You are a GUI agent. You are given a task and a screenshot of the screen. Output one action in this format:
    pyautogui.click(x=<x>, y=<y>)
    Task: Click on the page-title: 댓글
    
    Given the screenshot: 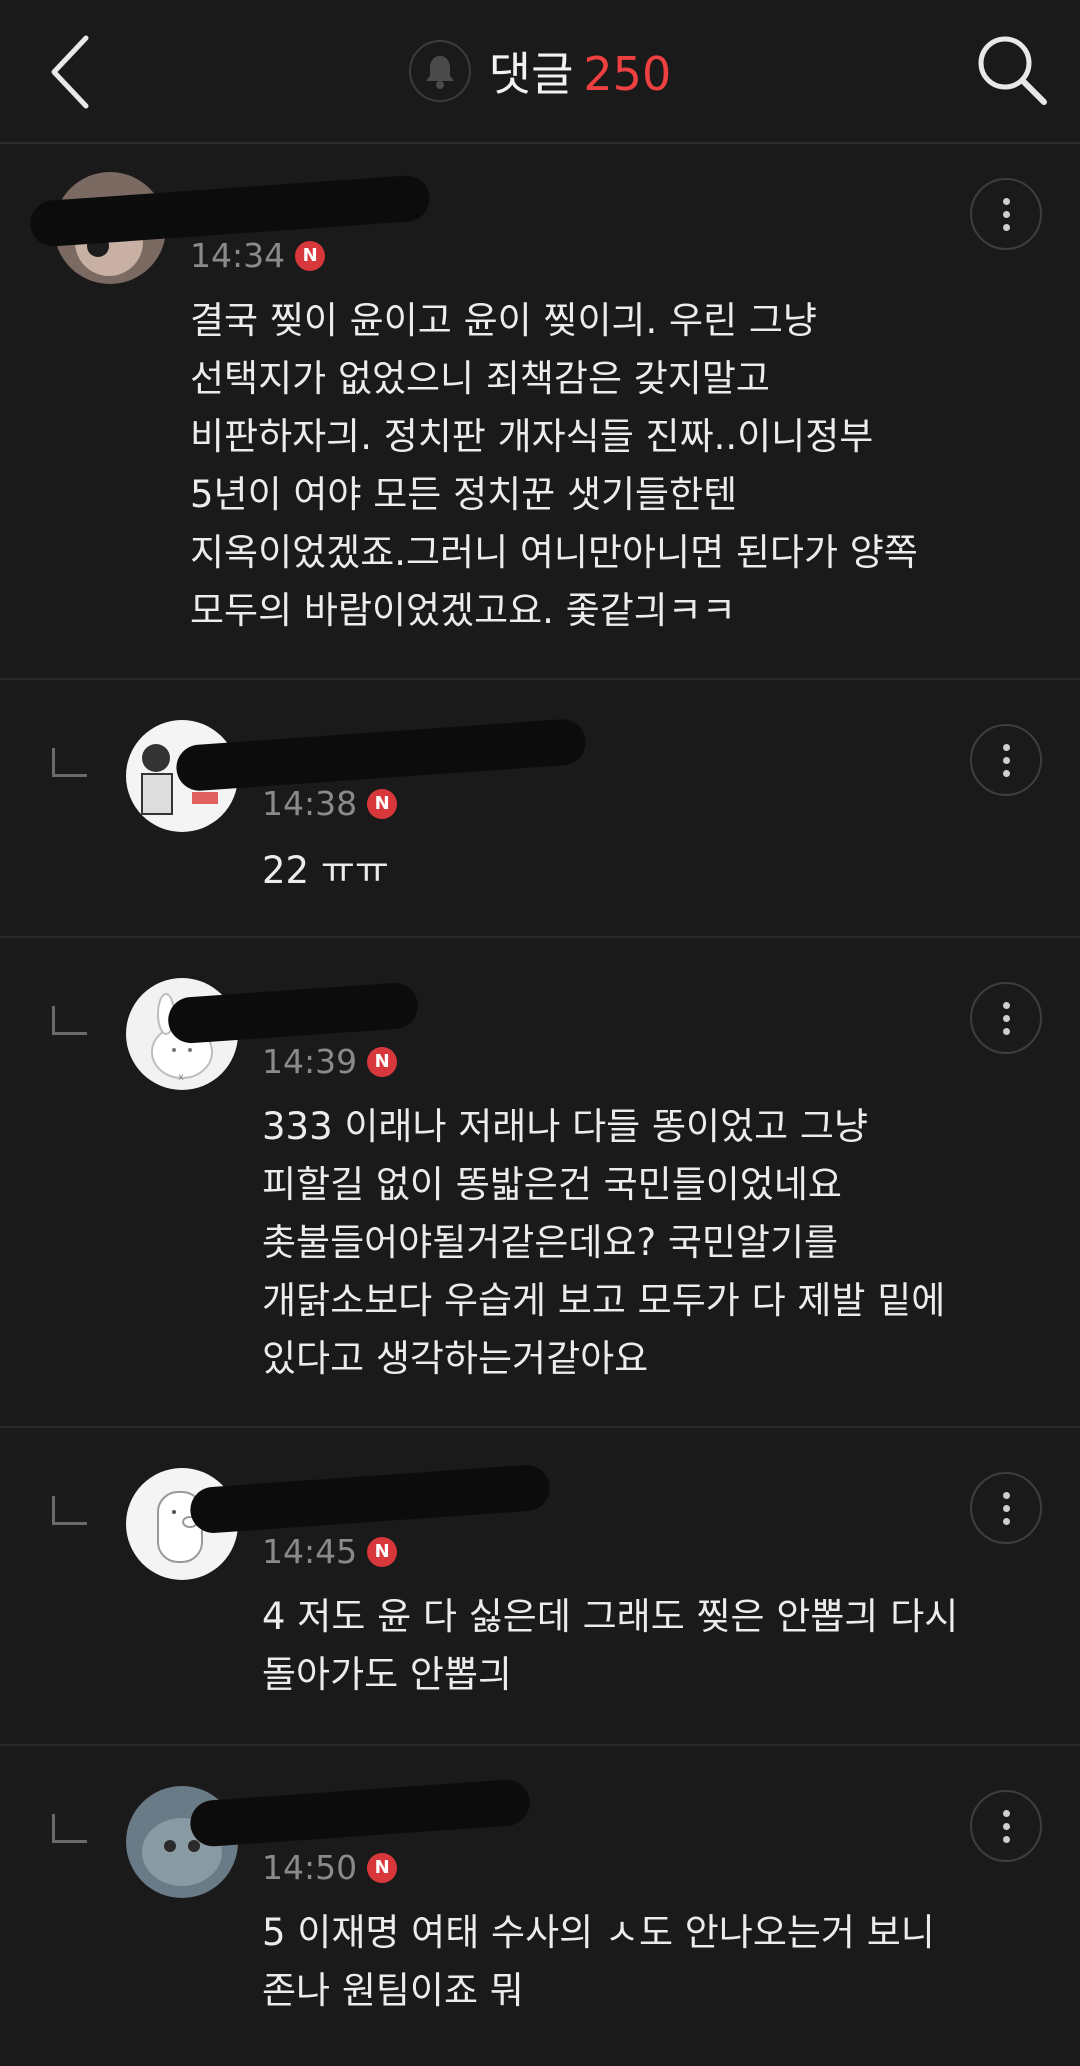 What is the action you would take?
    pyautogui.click(x=531, y=74)
    